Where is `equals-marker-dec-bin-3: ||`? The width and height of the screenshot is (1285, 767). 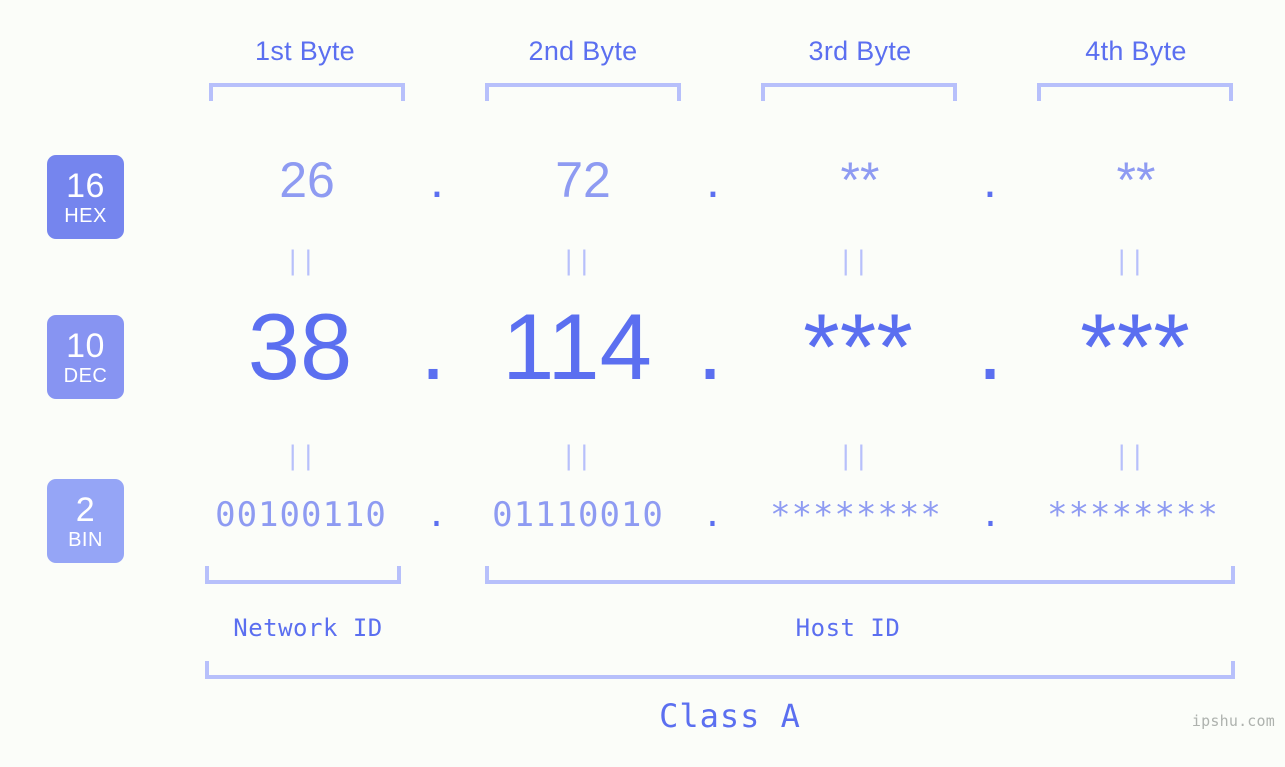
equals-marker-dec-bin-3: || is located at coordinates (853, 456).